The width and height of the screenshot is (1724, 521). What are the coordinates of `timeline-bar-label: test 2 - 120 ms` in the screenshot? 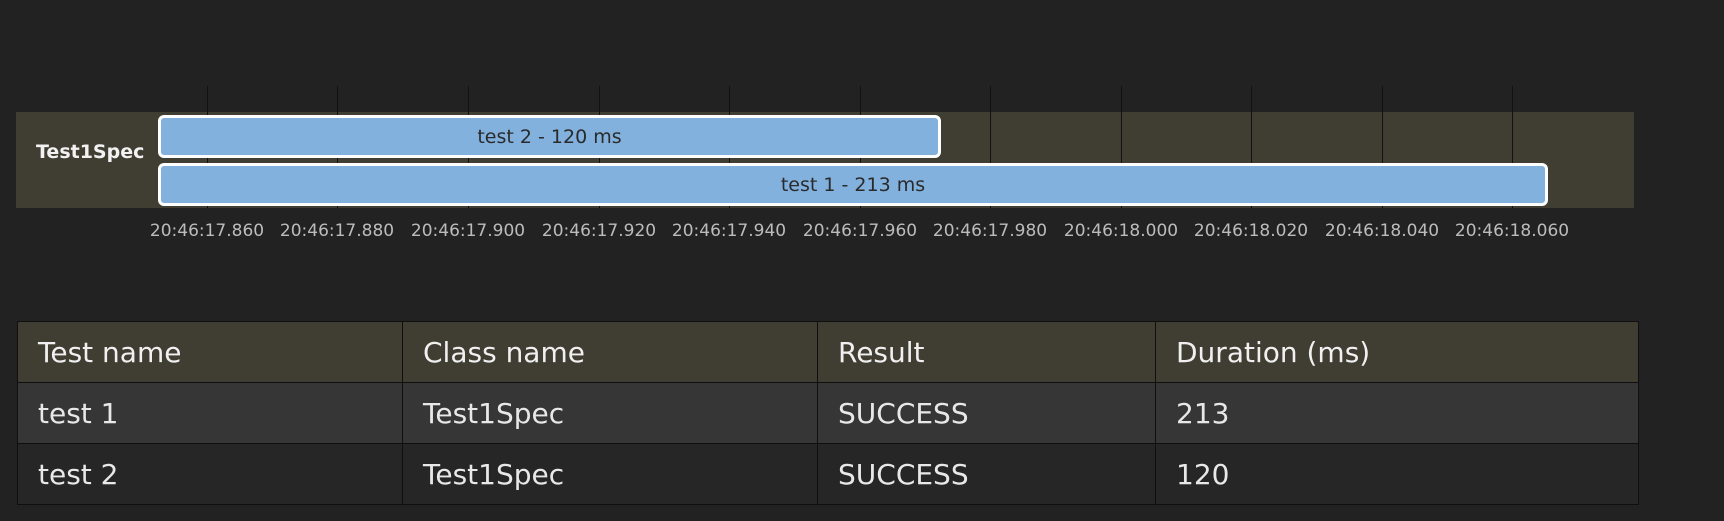 It's located at (549, 136).